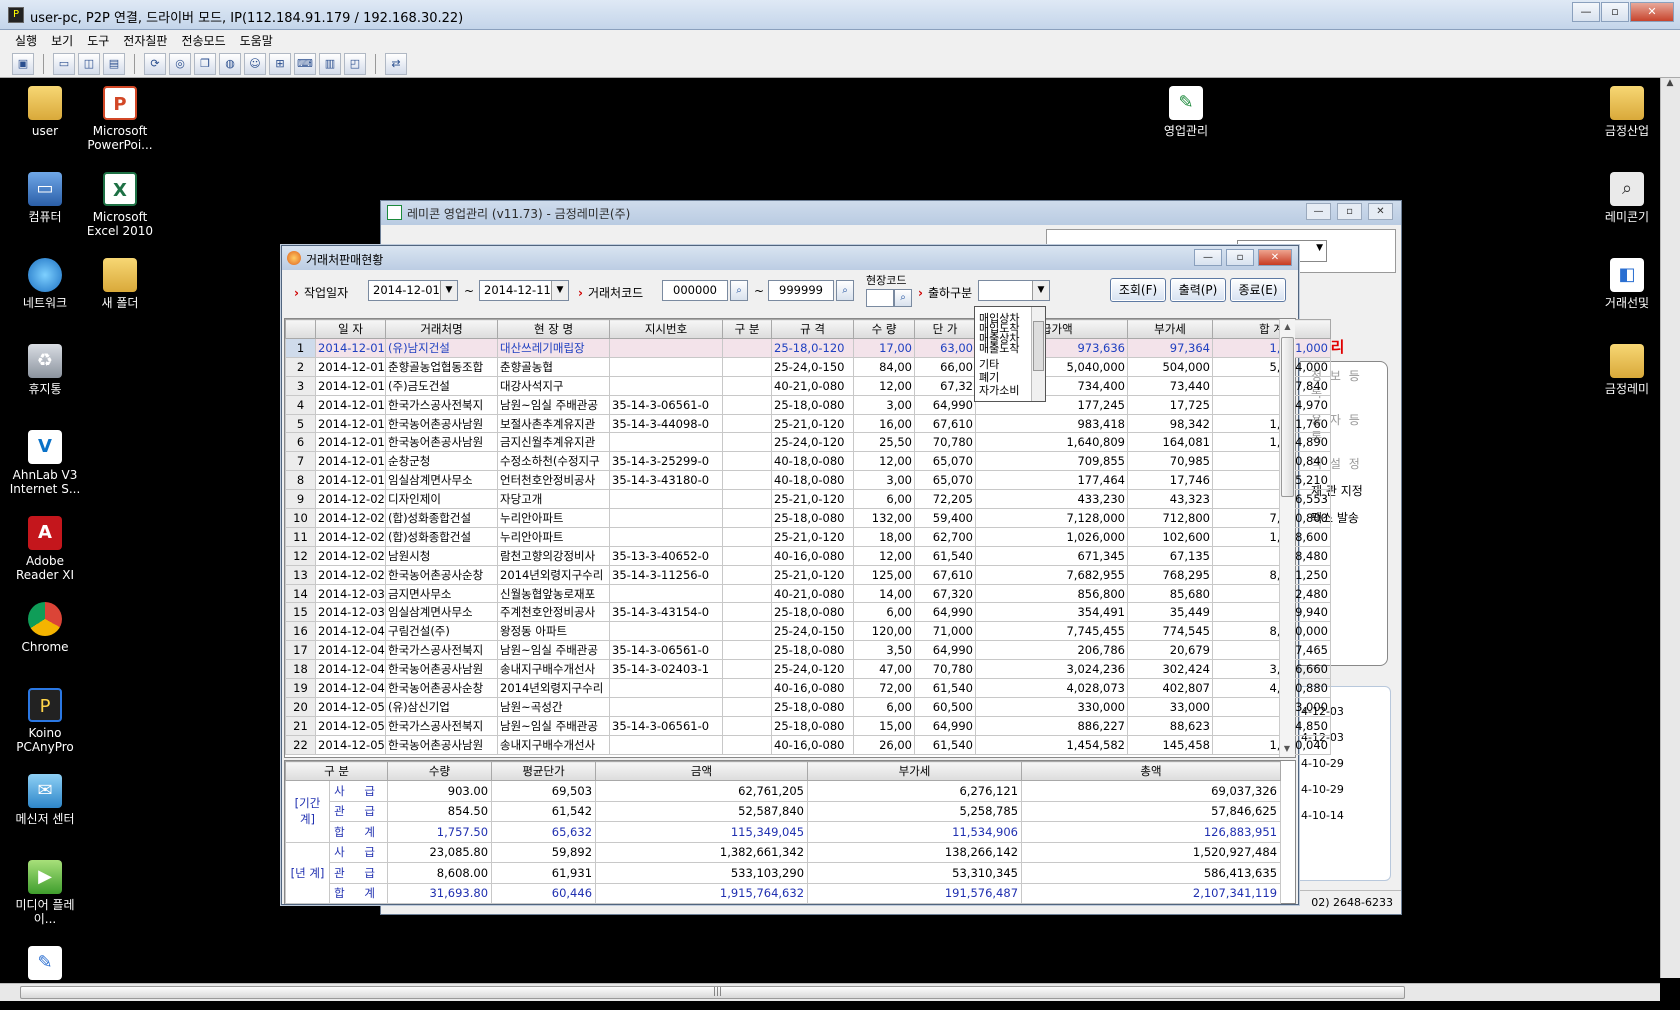 The width and height of the screenshot is (1680, 1010). Describe the element at coordinates (884, 385) in the screenshot. I see `table-cell: 12,00` at that location.